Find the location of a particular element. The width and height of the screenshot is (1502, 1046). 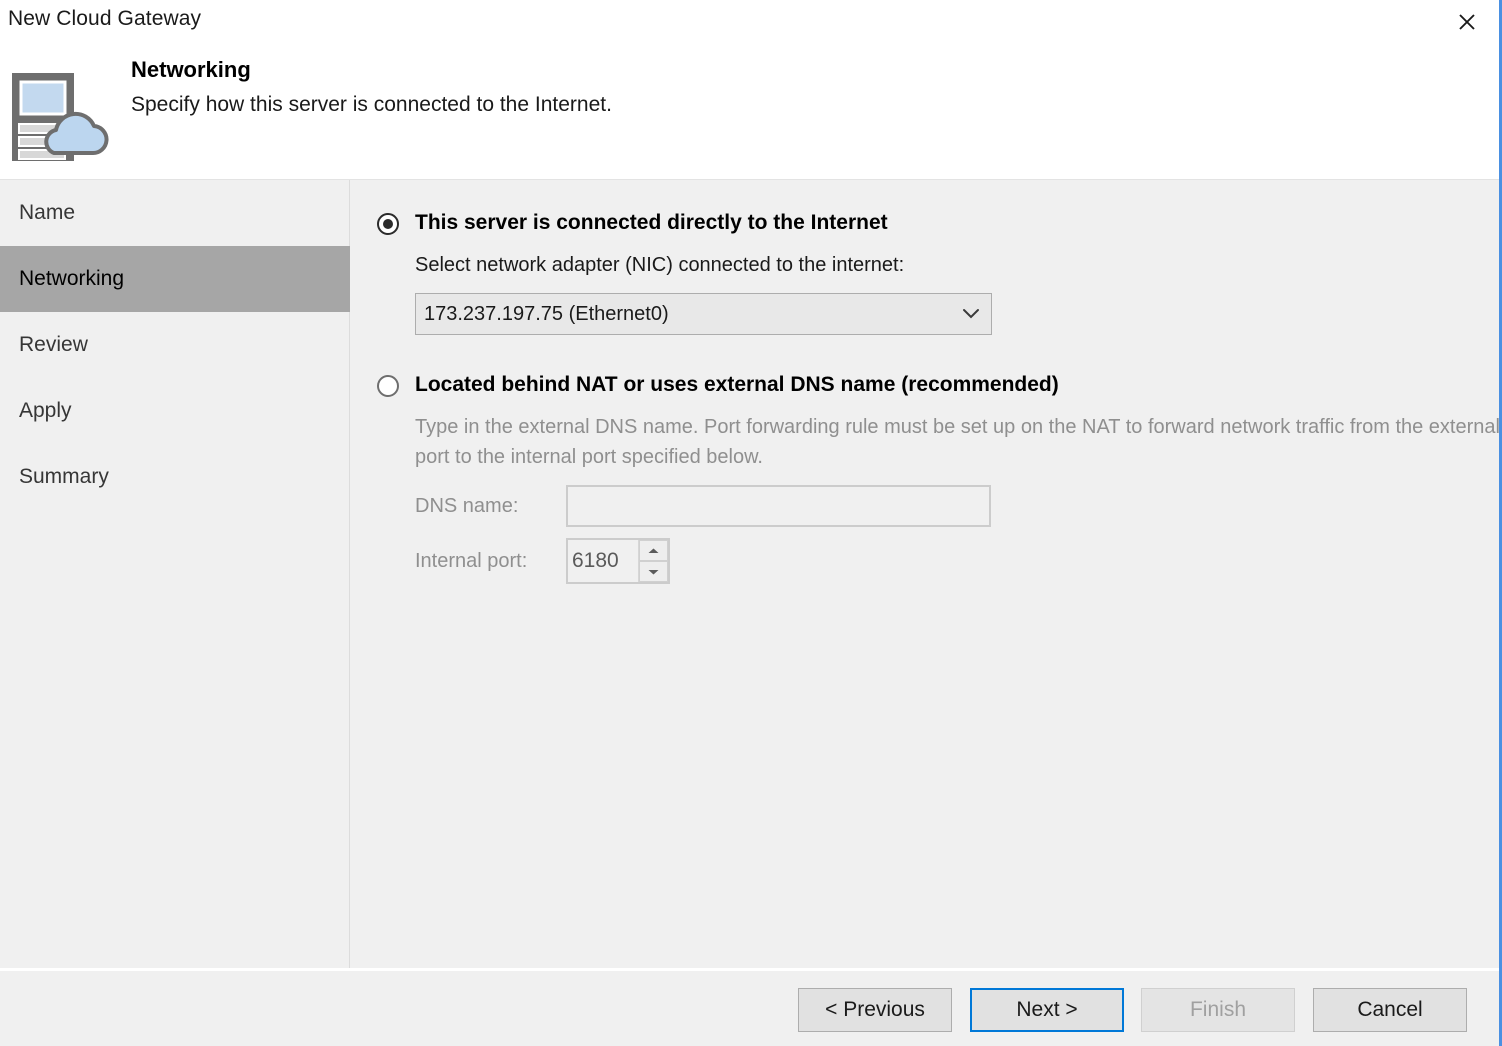

title-bar: New Cloud Gateway is located at coordinates (749, 23).